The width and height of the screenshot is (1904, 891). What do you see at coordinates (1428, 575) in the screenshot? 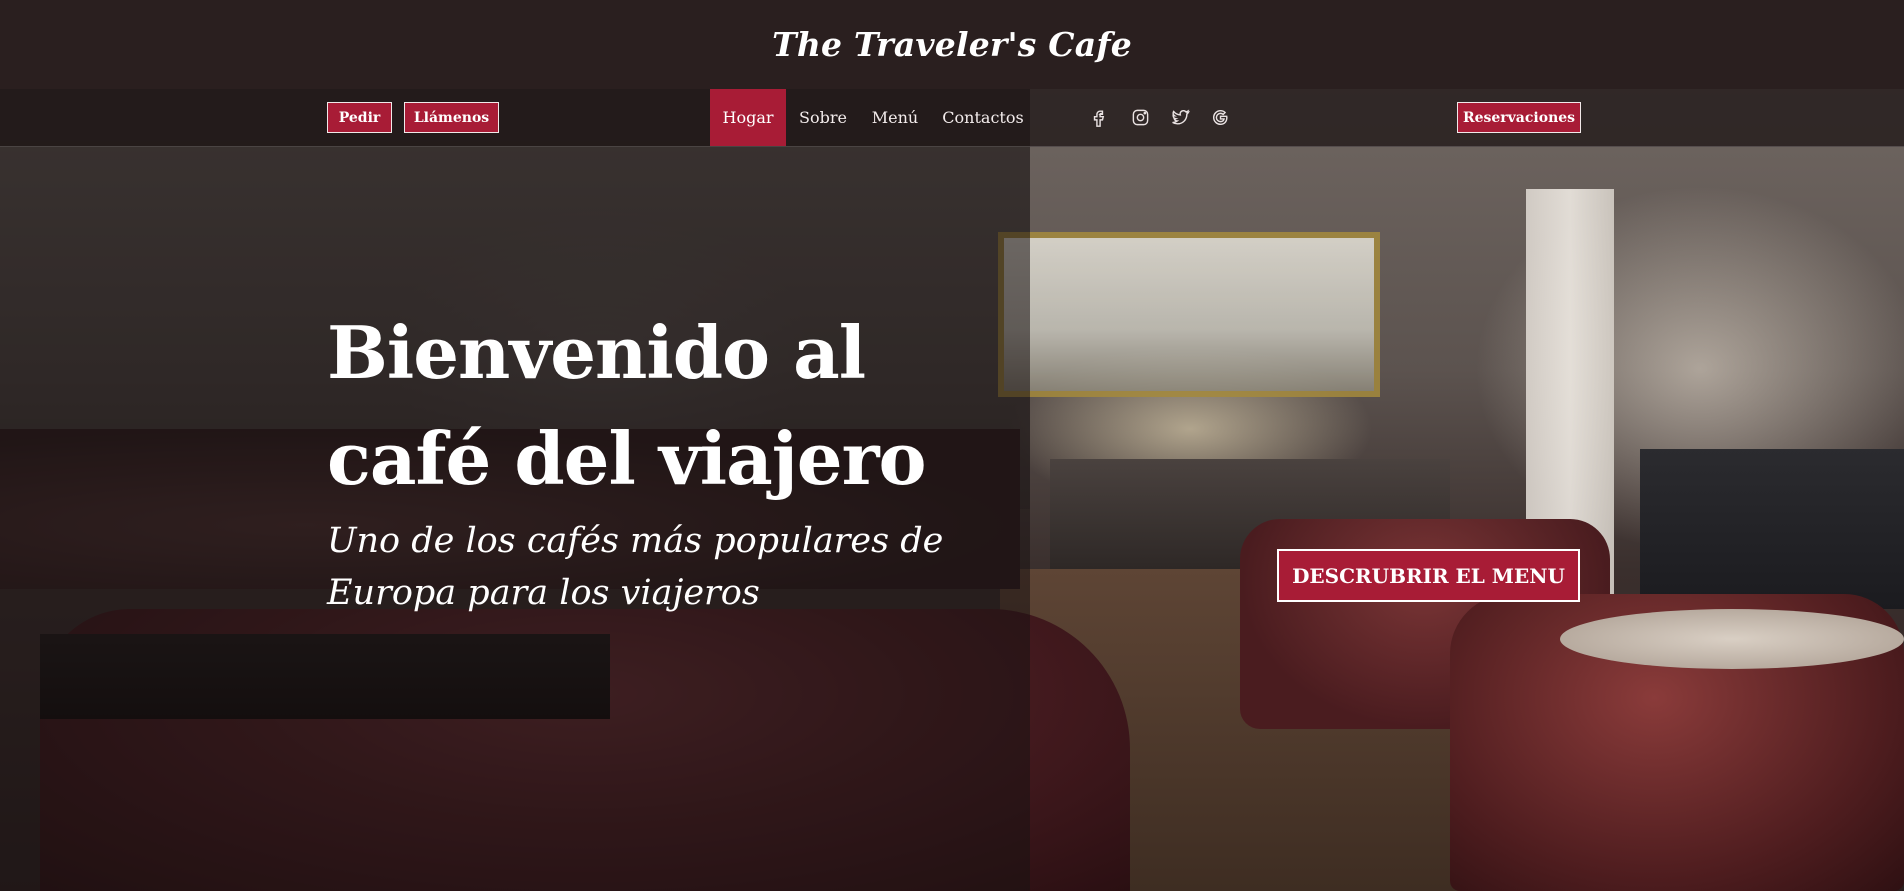
I see `discover-menu-button: DESCRUBRIR EL MENU` at bounding box center [1428, 575].